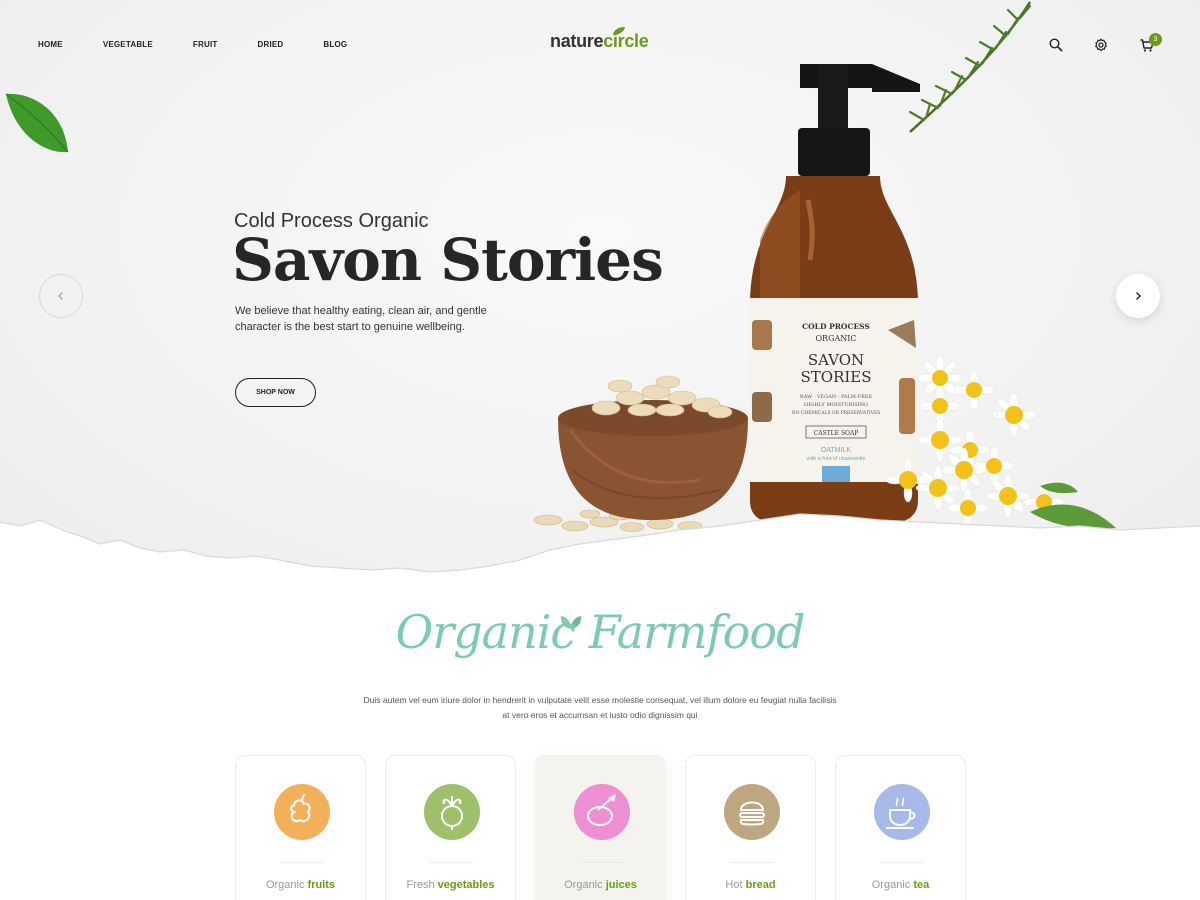 The width and height of the screenshot is (1200, 900). Describe the element at coordinates (621, 885) in the screenshot. I see `category-name: juices` at that location.